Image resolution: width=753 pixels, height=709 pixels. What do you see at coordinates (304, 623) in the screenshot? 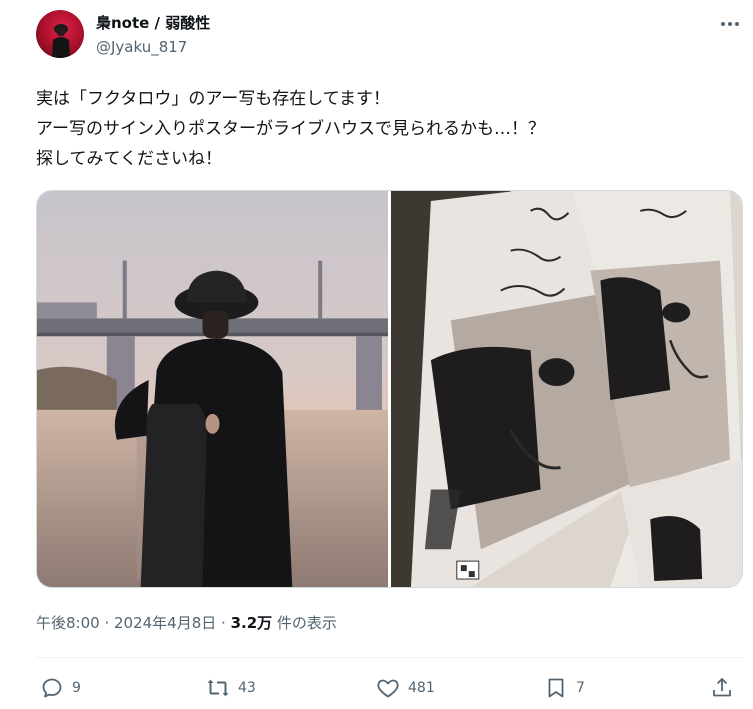
I see `views-label: 件の表示` at bounding box center [304, 623].